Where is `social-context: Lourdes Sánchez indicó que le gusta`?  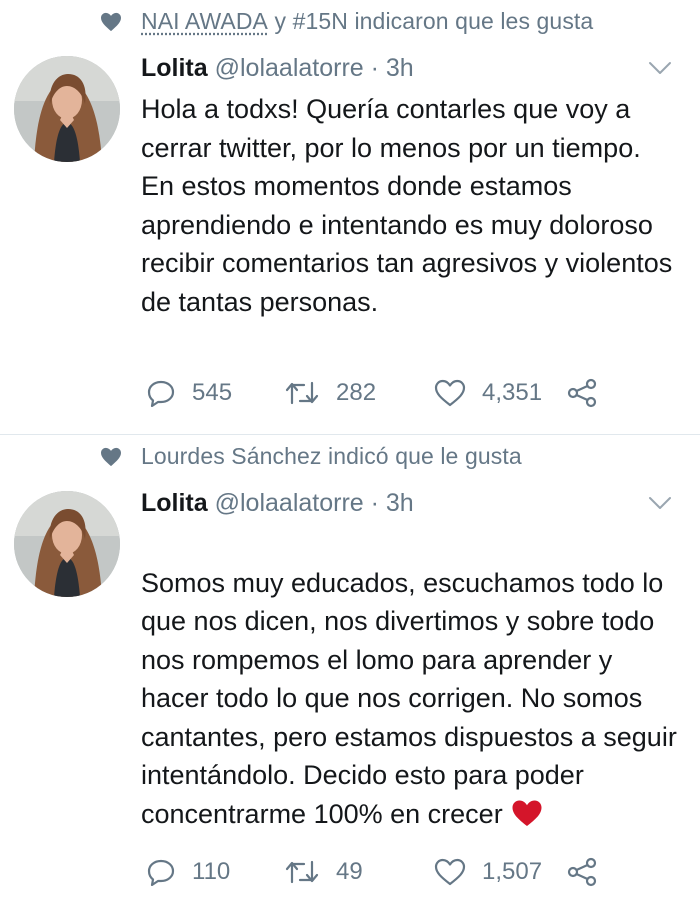 social-context: Lourdes Sánchez indicó que le gusta is located at coordinates (311, 456).